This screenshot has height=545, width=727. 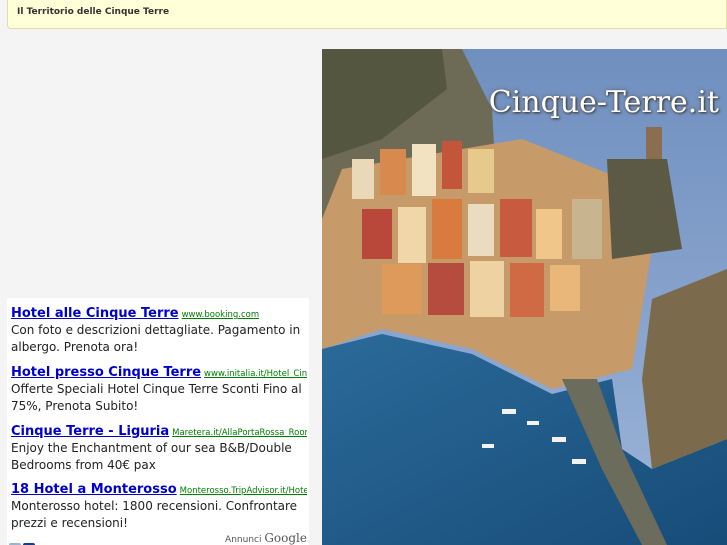 I want to click on site-title: Il Territorio delle Cinque Terre, so click(x=93, y=12).